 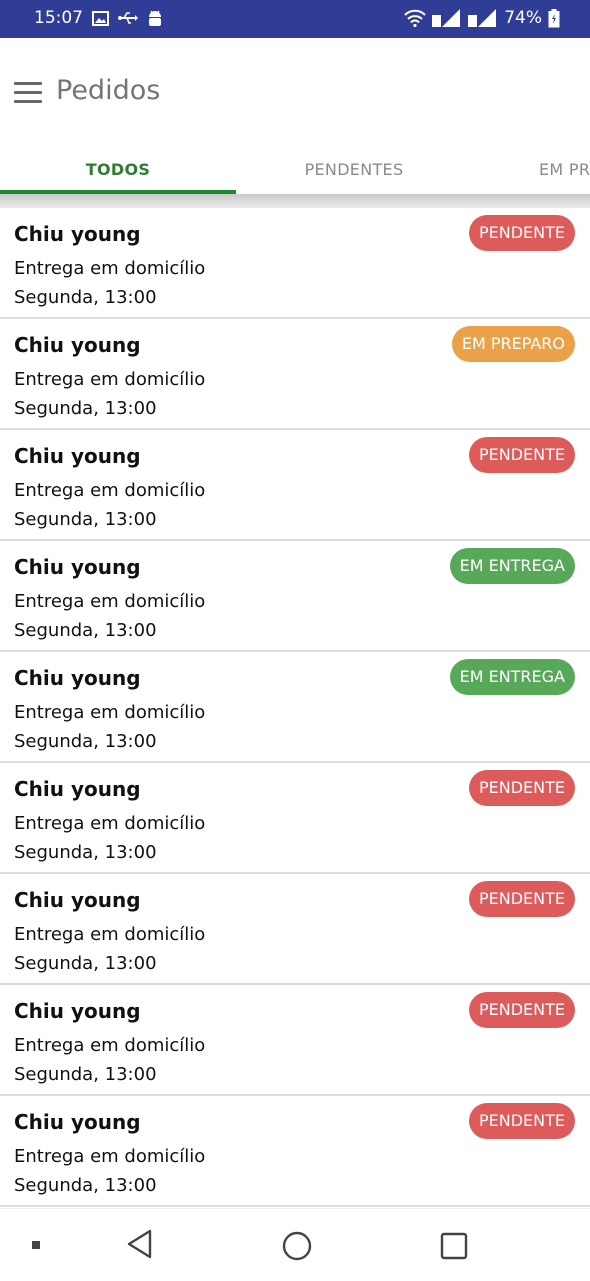 I want to click on status-bar: 15:07 74%, so click(x=295, y=19).